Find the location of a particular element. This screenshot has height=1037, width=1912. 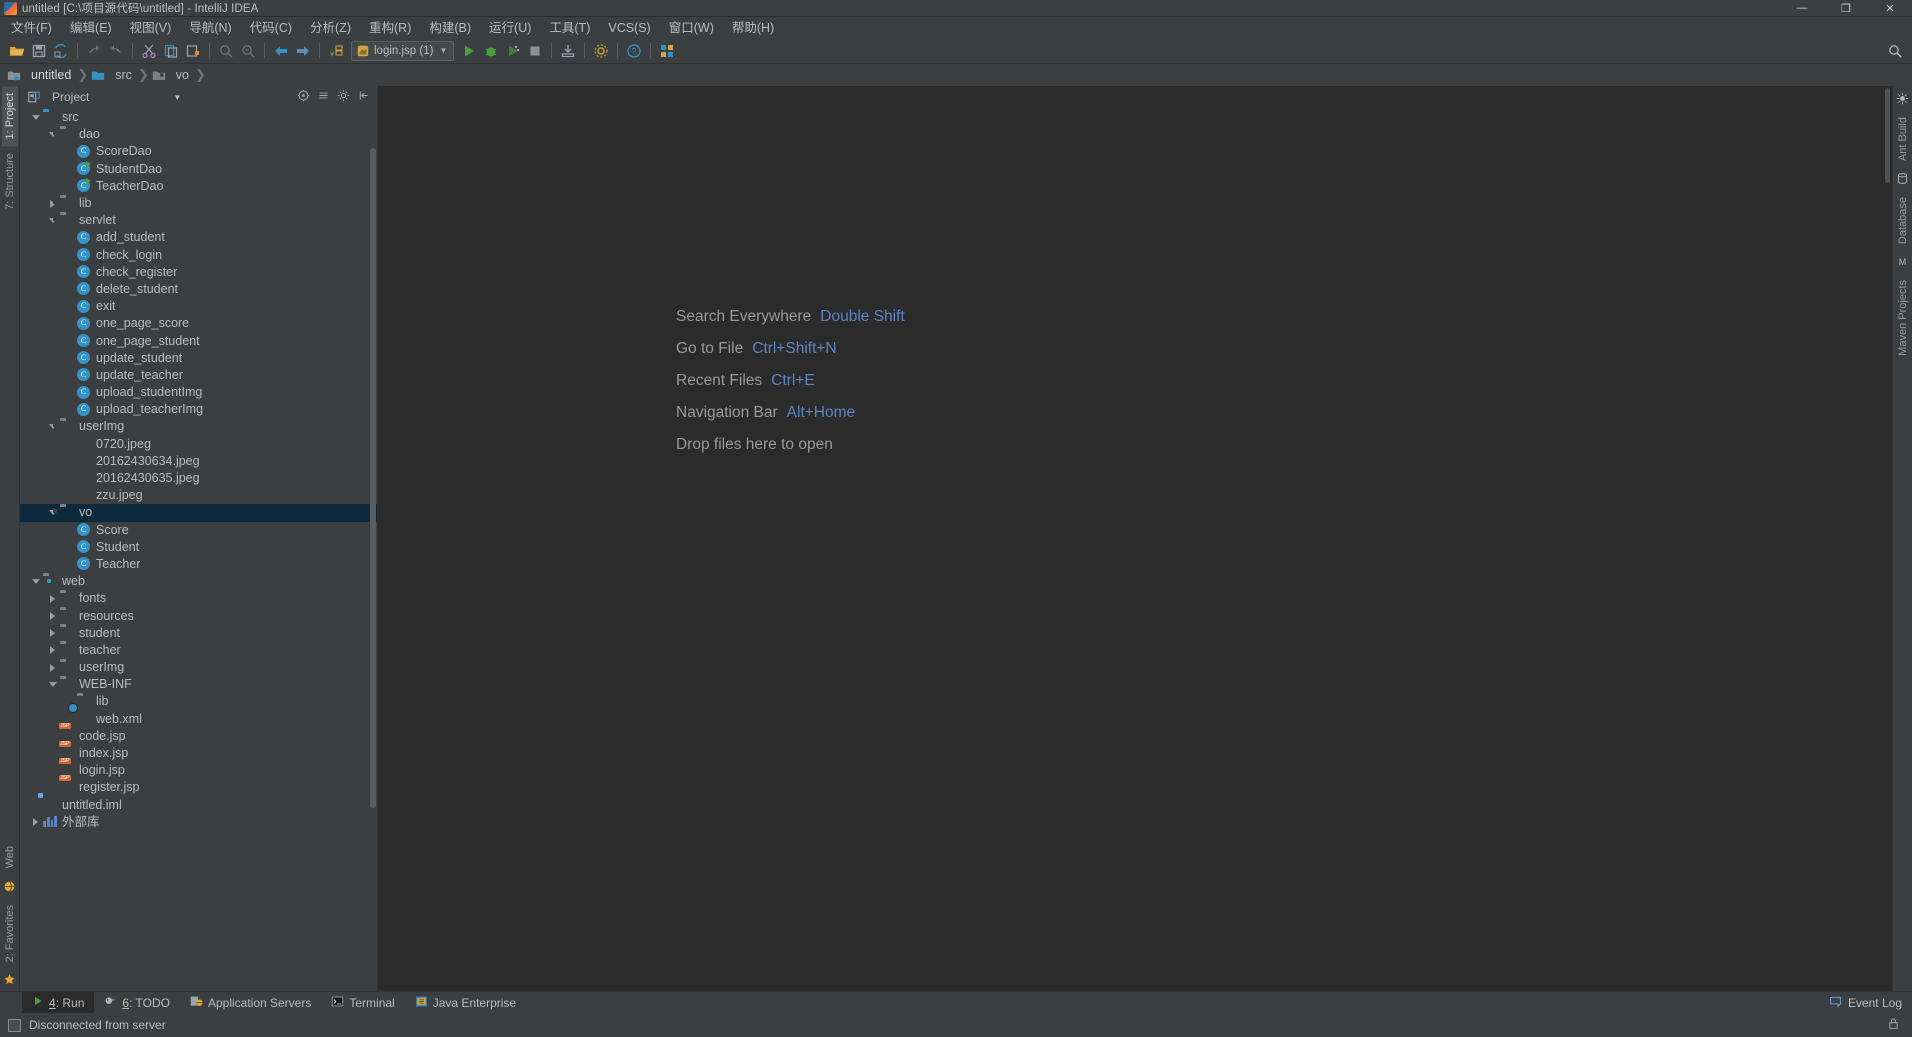

run-coverage-button is located at coordinates (513, 51).